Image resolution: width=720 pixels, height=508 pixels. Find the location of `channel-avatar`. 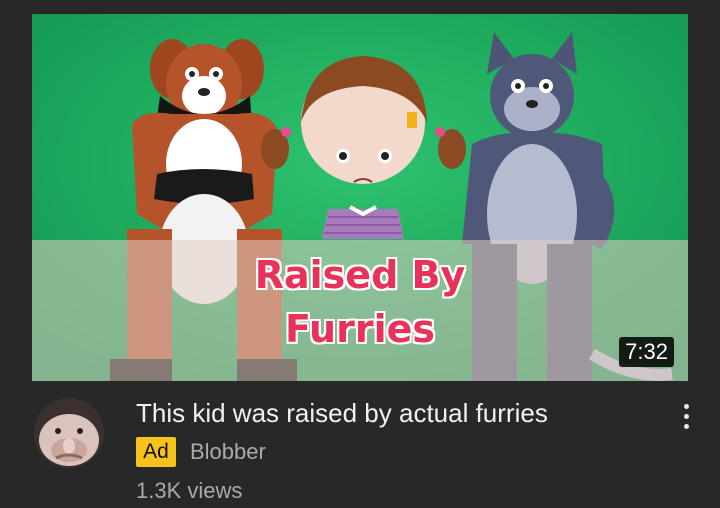

channel-avatar is located at coordinates (69, 433).